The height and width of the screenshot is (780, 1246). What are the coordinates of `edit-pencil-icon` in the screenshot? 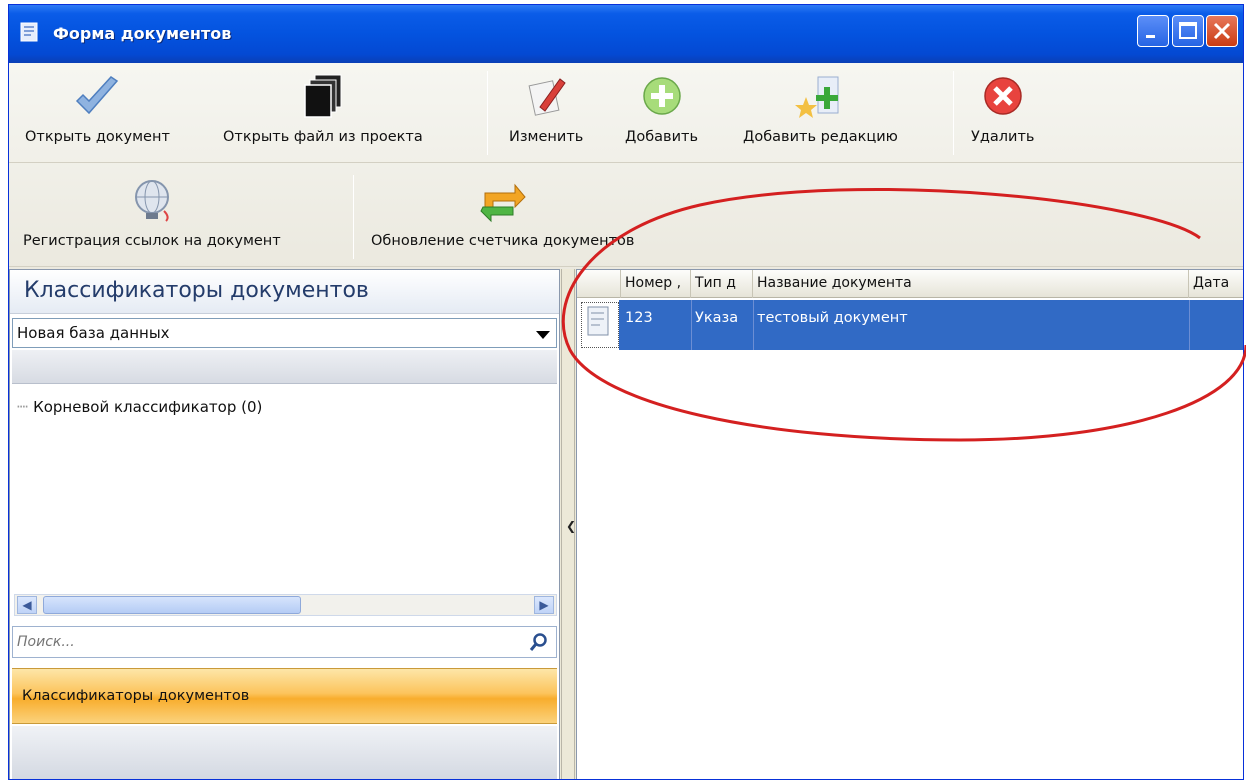 It's located at (547, 97).